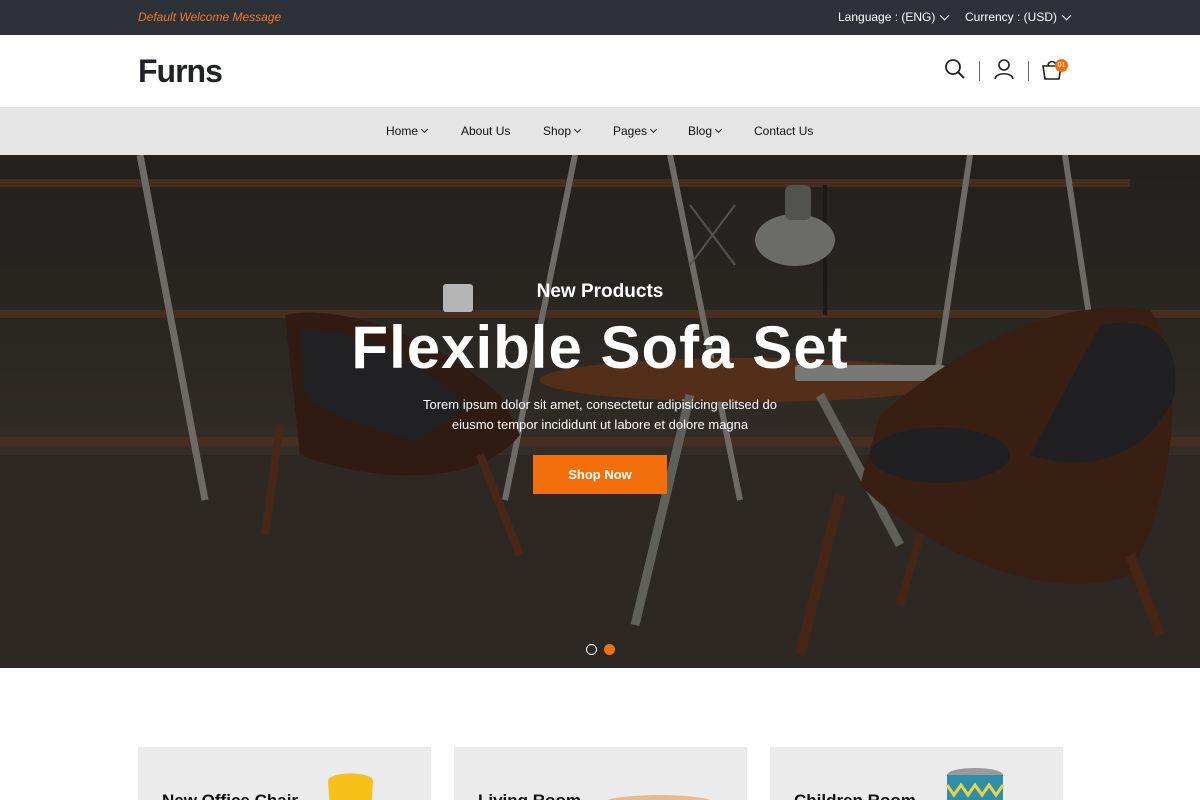 This screenshot has height=800, width=1200. I want to click on nav-item-label: Contact Us, so click(784, 131).